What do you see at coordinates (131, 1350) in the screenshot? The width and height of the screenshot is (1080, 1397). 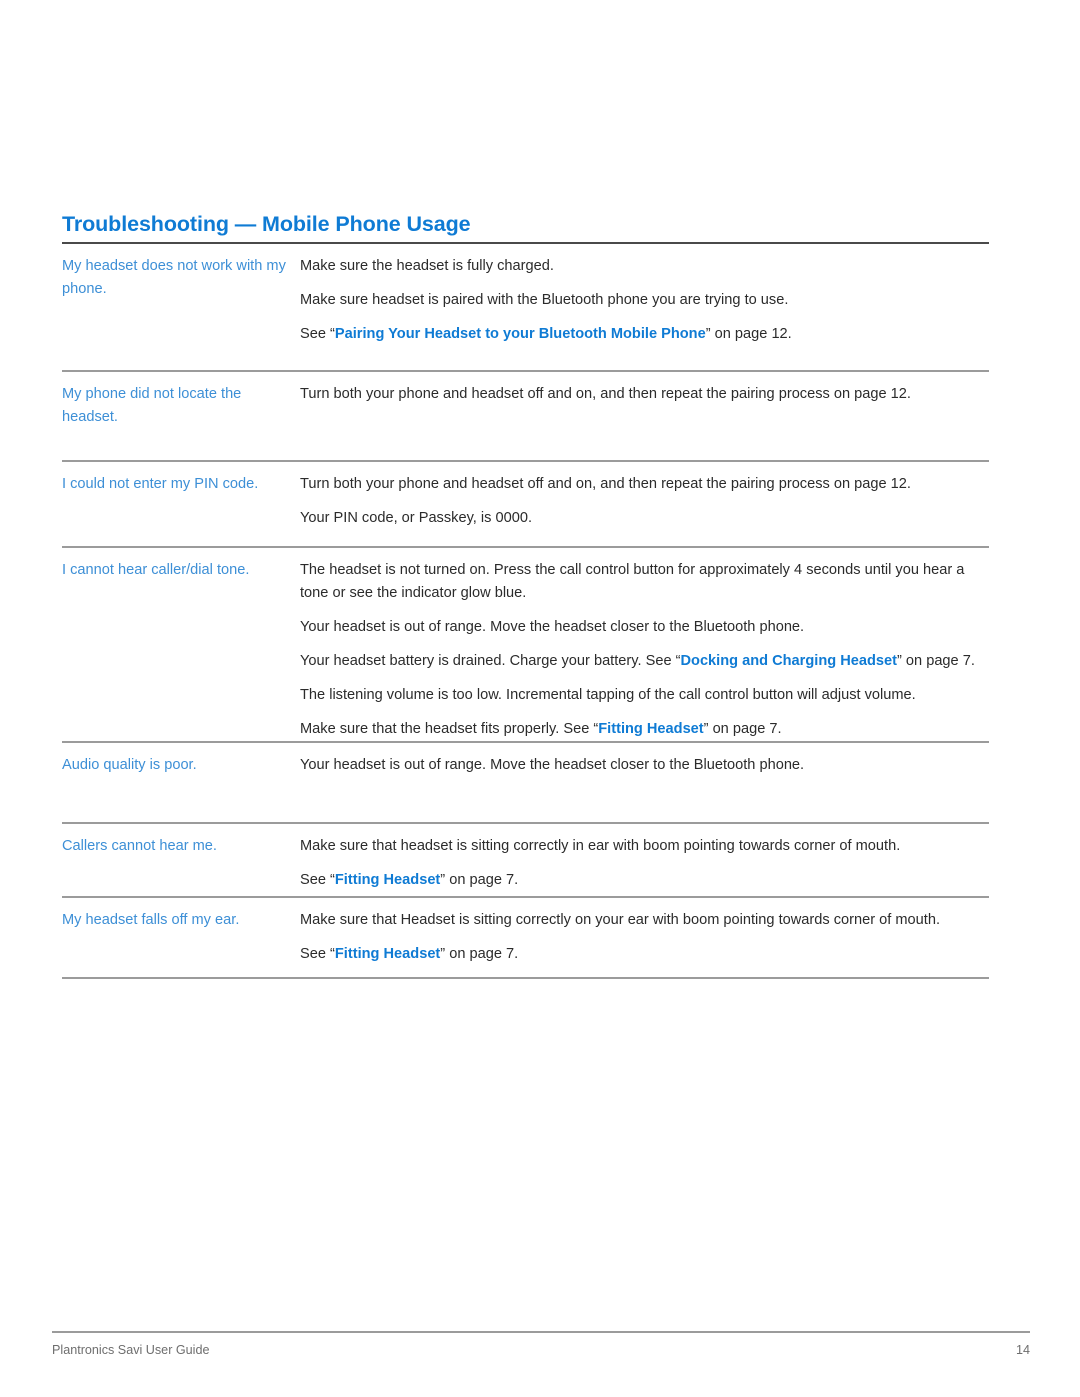 I see `footer-document-title: Plantronics Savi User Guide` at bounding box center [131, 1350].